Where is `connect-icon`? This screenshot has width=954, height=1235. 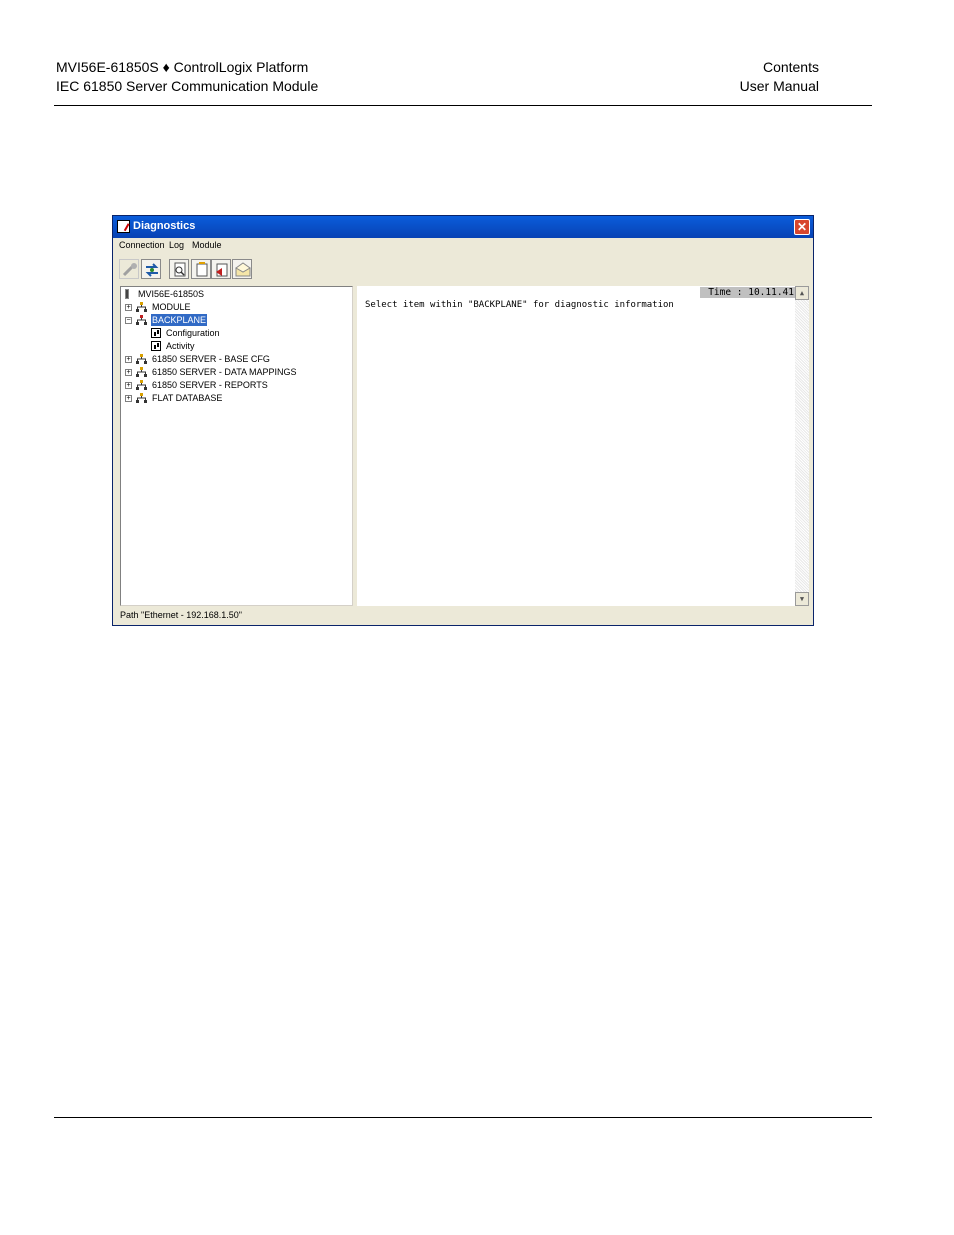
connect-icon is located at coordinates (152, 270).